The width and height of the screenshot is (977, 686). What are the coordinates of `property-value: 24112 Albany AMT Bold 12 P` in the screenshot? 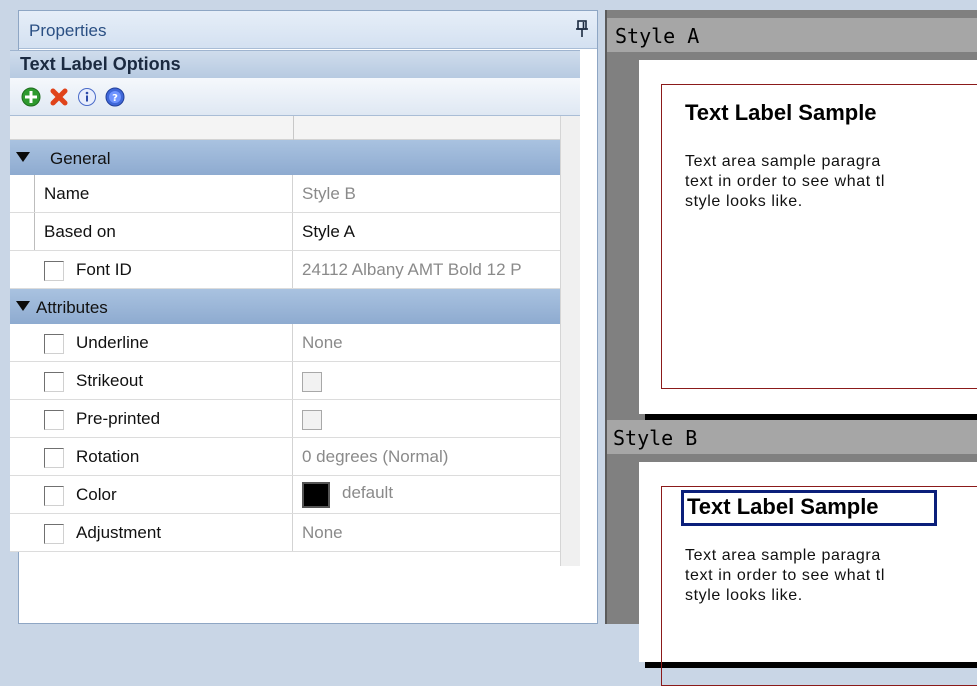 It's located at (412, 269).